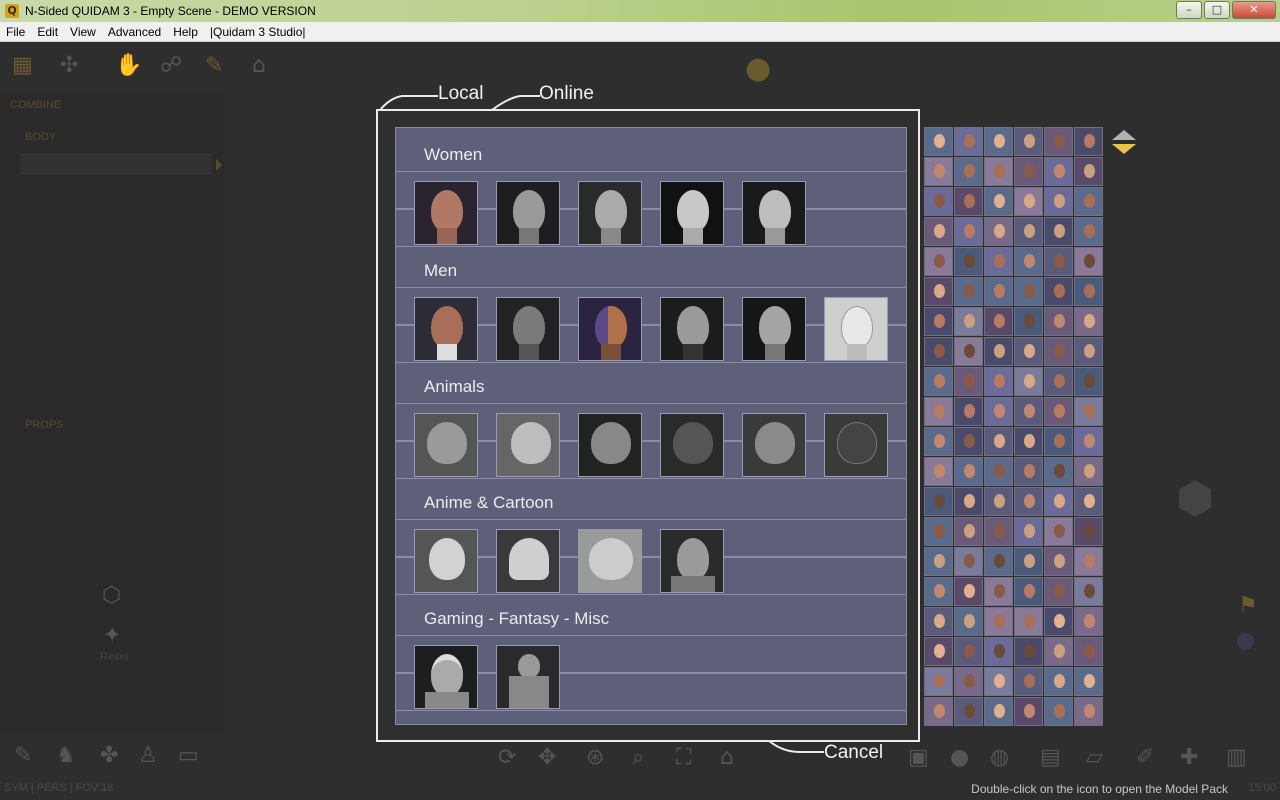 This screenshot has height=800, width=1280. I want to click on menu-advanced: Advanced, so click(134, 32).